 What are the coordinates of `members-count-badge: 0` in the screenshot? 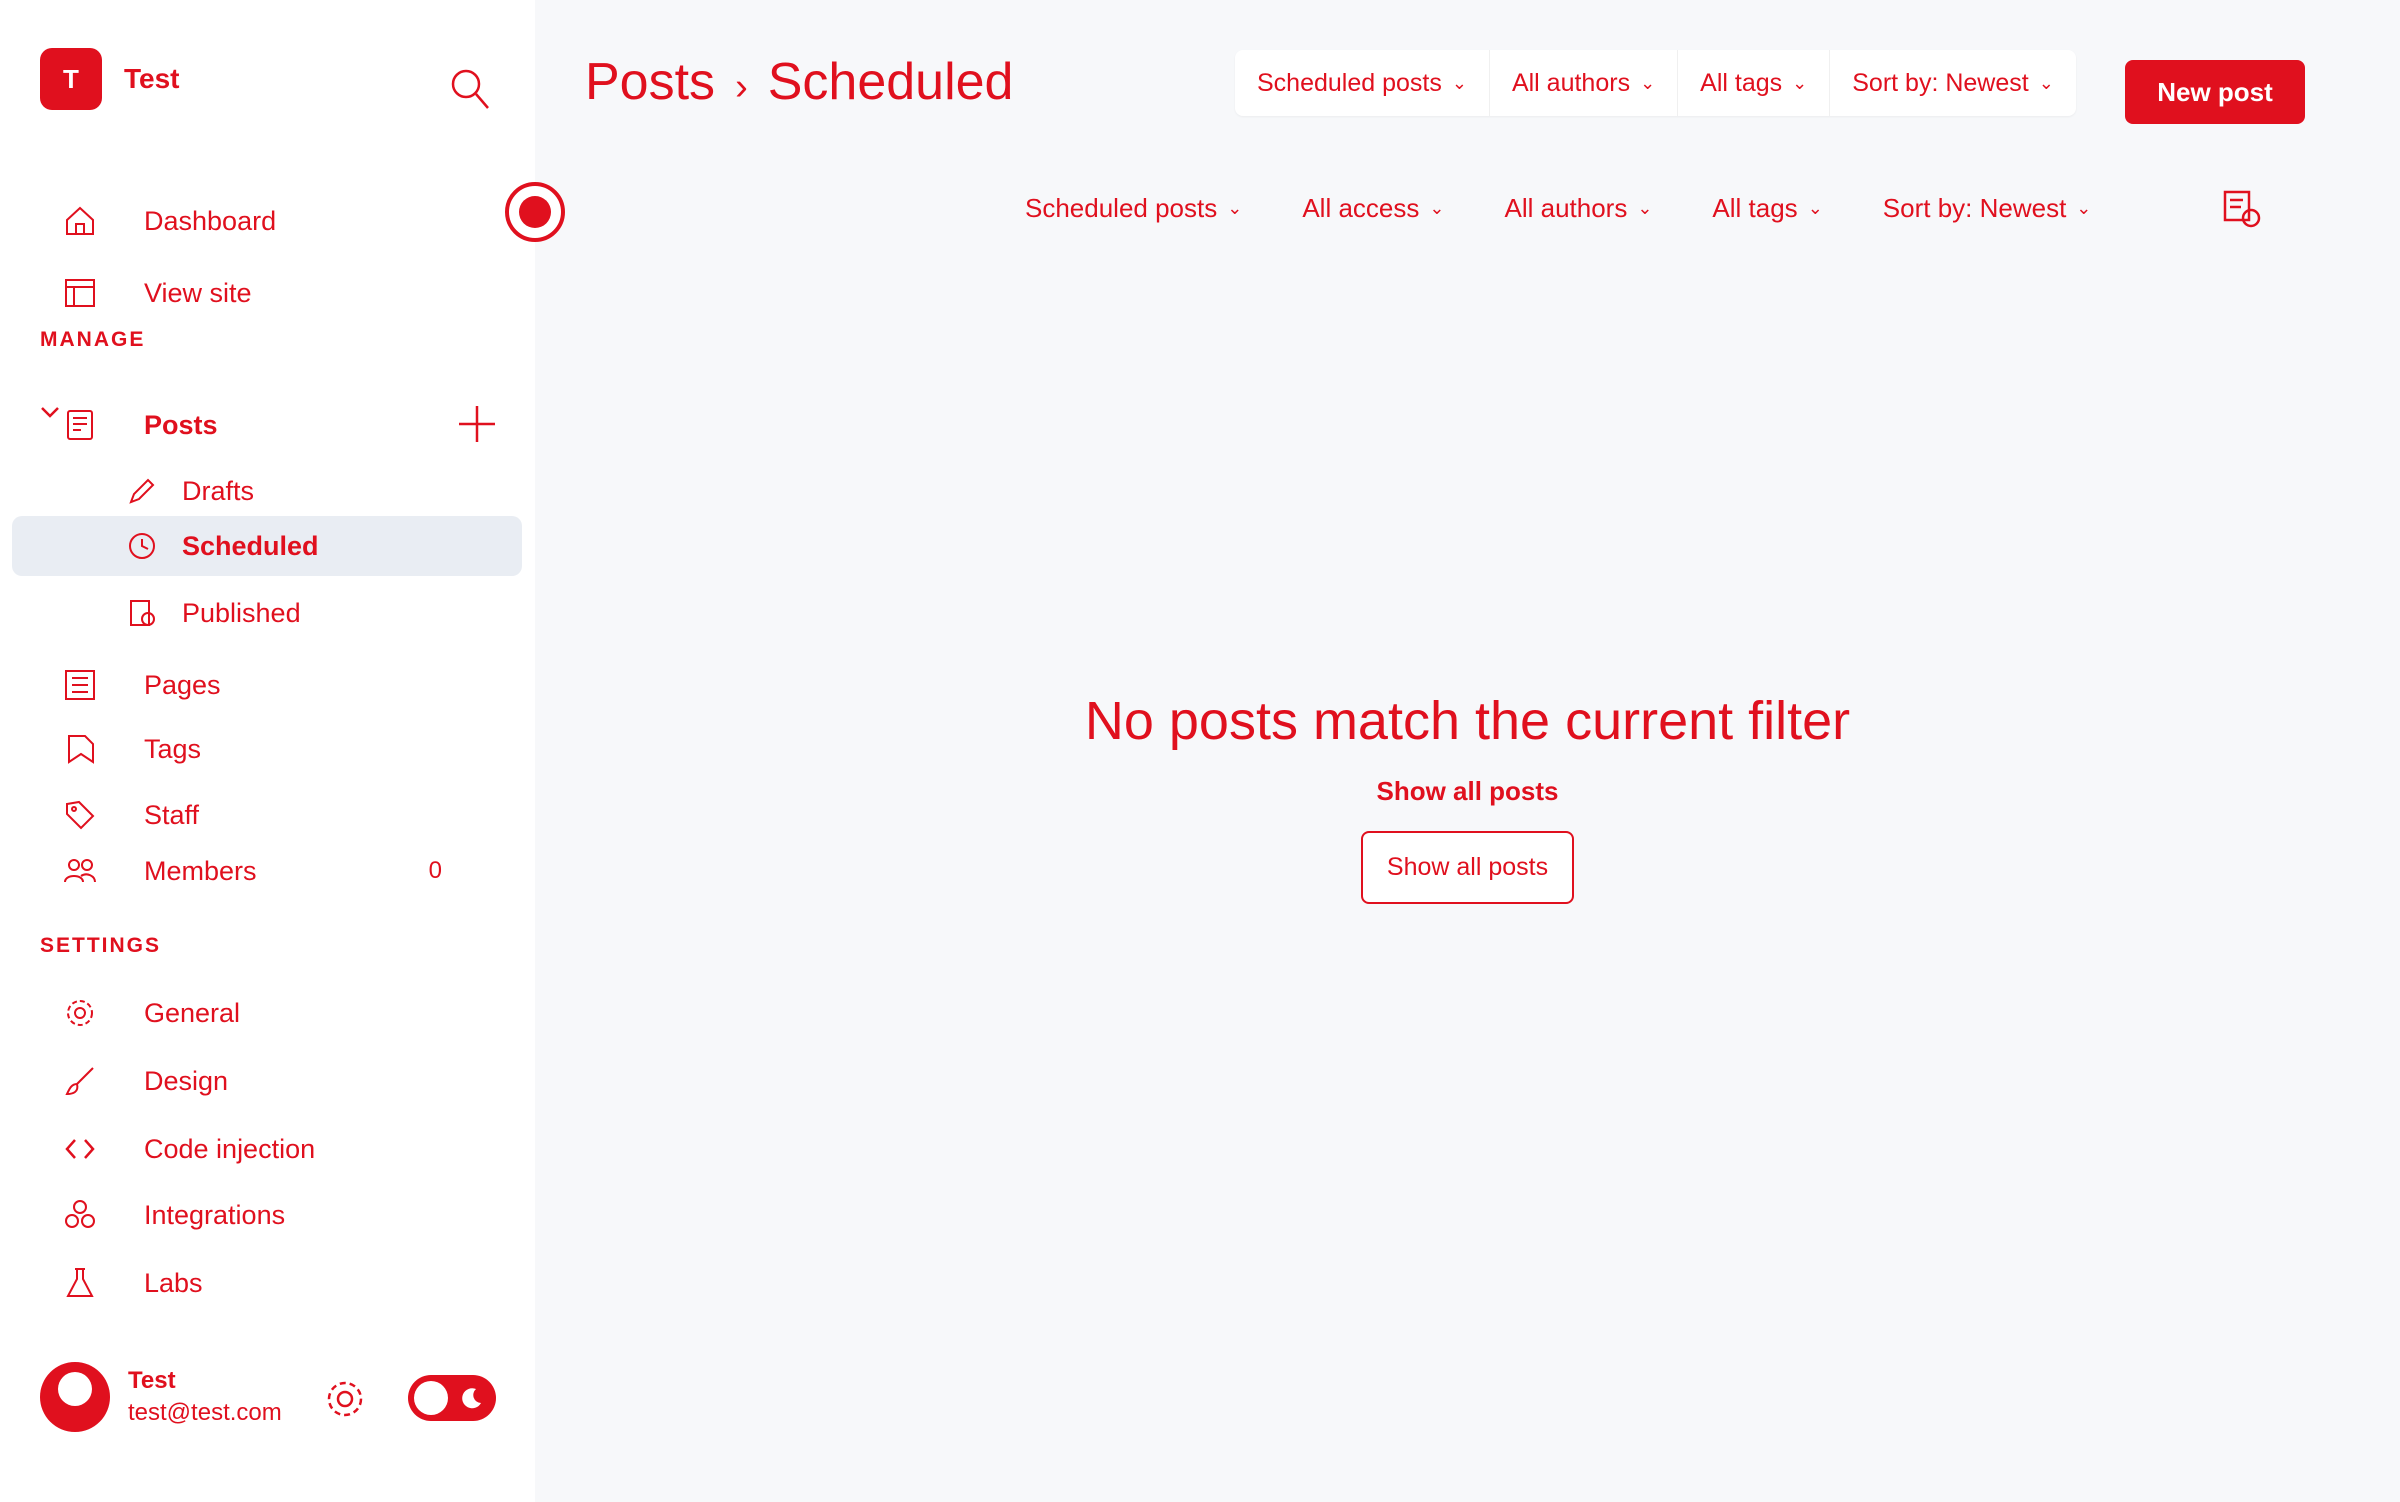 It's located at (435, 870).